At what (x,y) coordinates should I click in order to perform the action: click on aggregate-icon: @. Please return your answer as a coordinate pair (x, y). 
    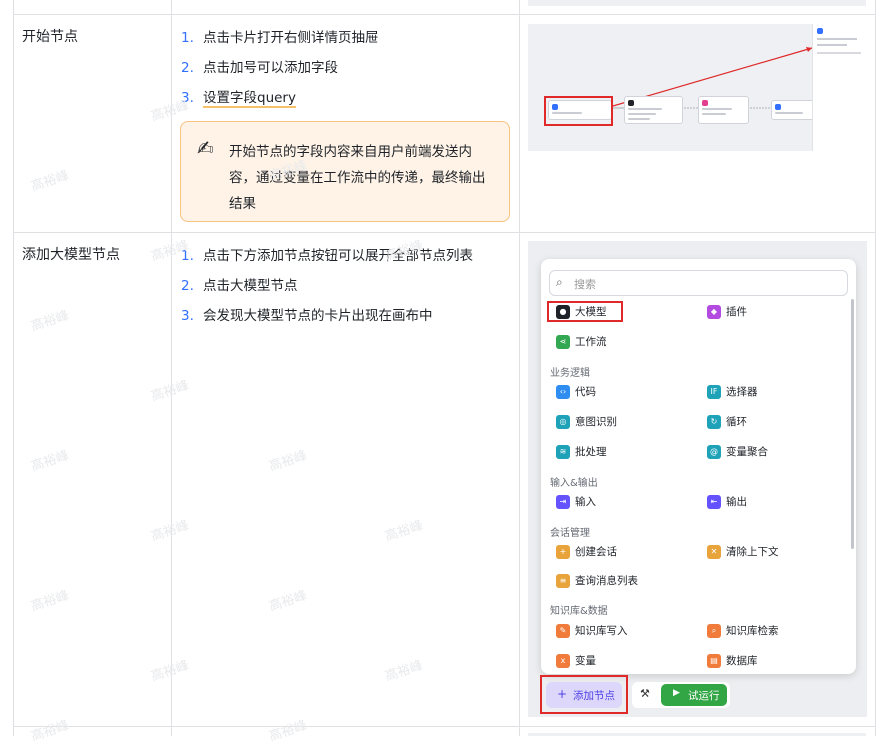
    Looking at the image, I should click on (714, 452).